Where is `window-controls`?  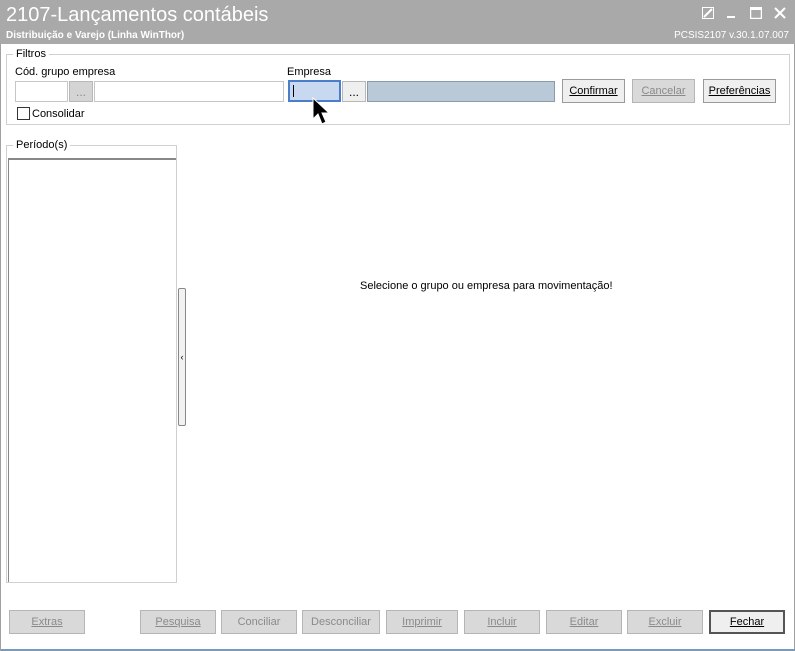 window-controls is located at coordinates (744, 13).